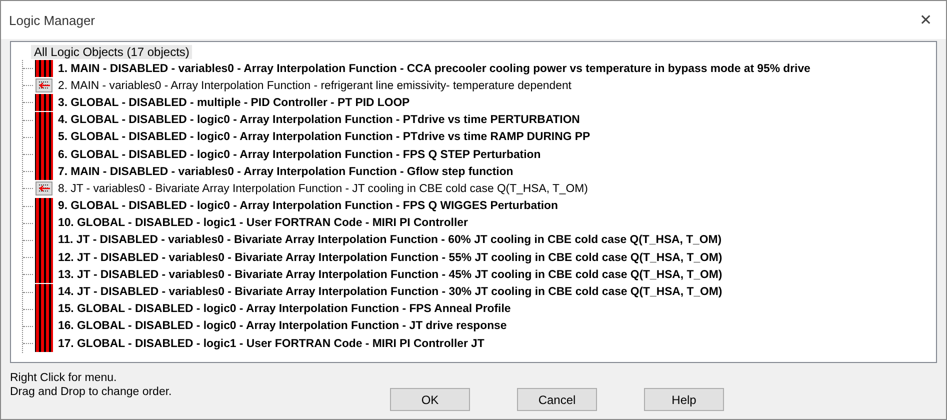 The image size is (947, 420). Describe the element at coordinates (323, 188) in the screenshot. I see `logic-item: 8. JT - variables0 - Bivariate Array Interpolation Function - JT cooling in CBE cold case Q(T_HSA, T_OM)` at that location.